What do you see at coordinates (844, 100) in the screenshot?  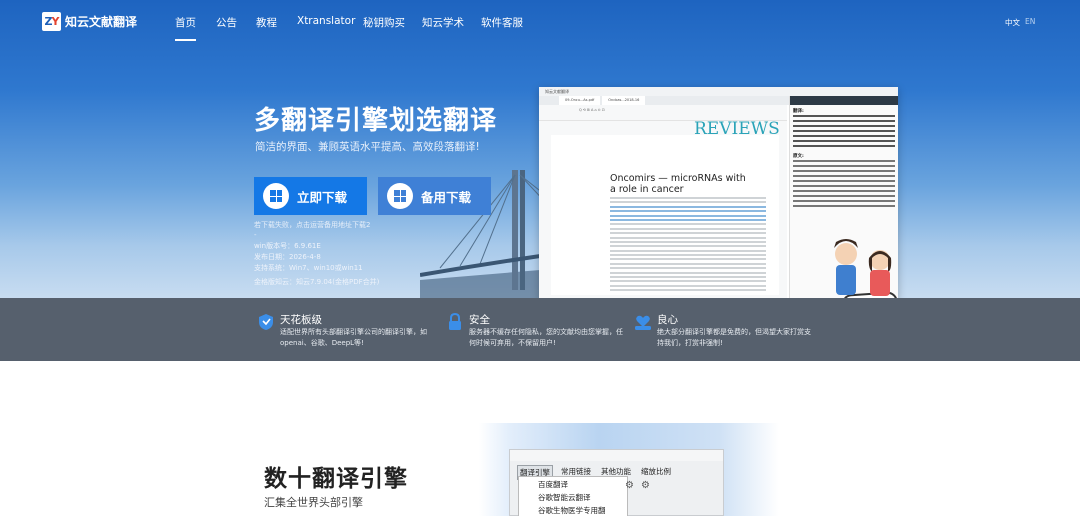 I see `mock-translation-toolbar` at bounding box center [844, 100].